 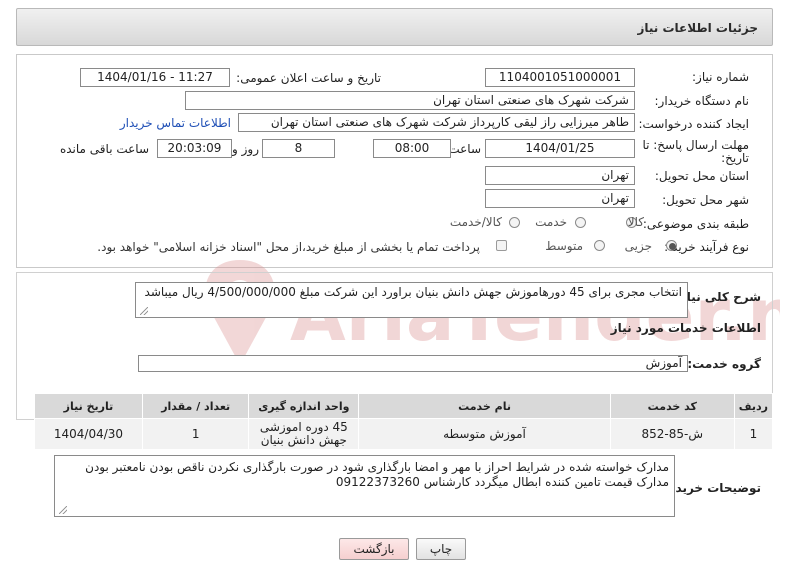 I want to click on print-button: چاپ, so click(x=441, y=549).